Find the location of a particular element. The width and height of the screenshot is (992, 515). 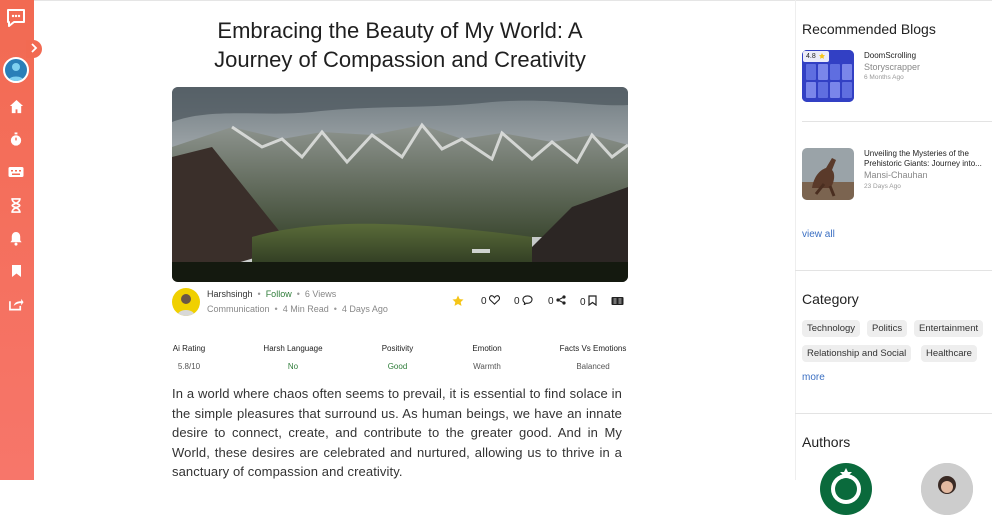

user-avatar is located at coordinates (16, 70).